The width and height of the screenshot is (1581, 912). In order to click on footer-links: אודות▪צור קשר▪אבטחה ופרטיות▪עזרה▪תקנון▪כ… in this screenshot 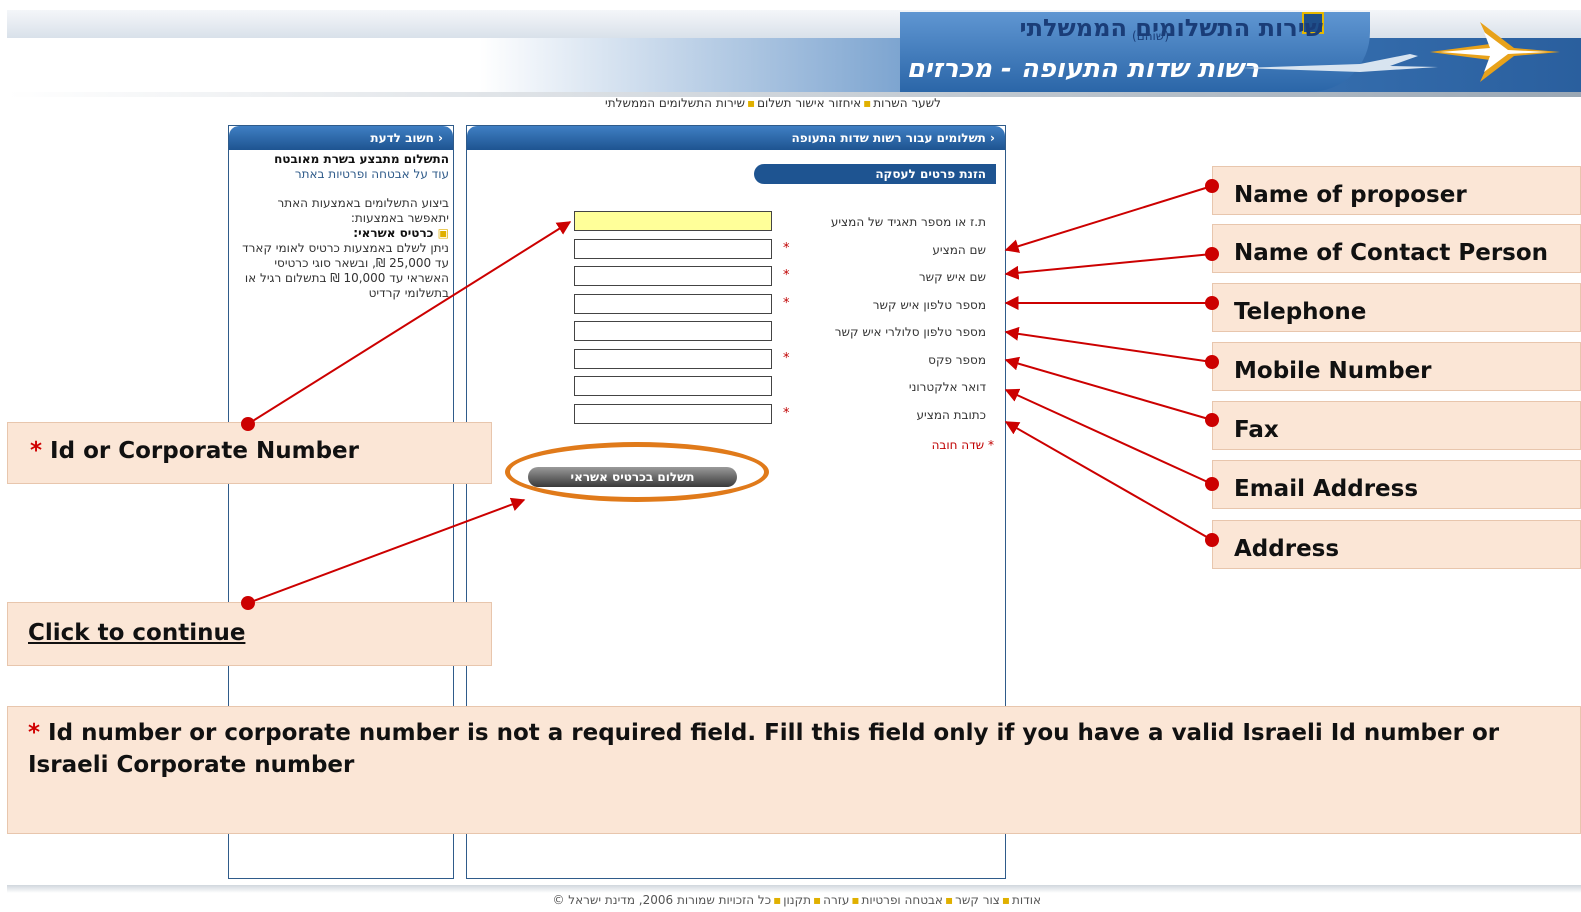, I will do `click(796, 900)`.